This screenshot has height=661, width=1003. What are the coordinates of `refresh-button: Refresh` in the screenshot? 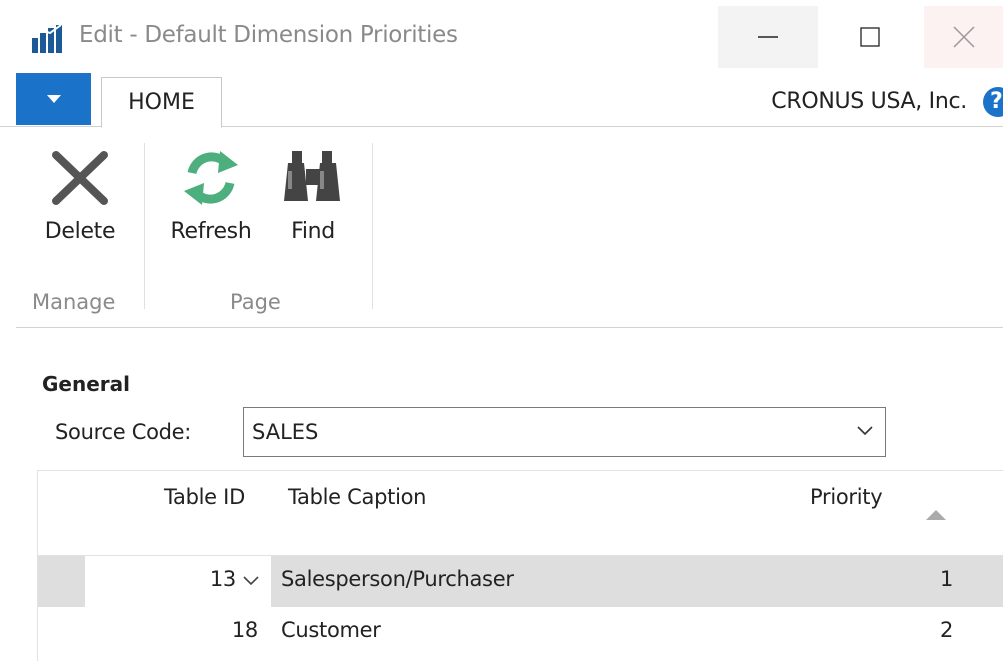 It's located at (211, 205).